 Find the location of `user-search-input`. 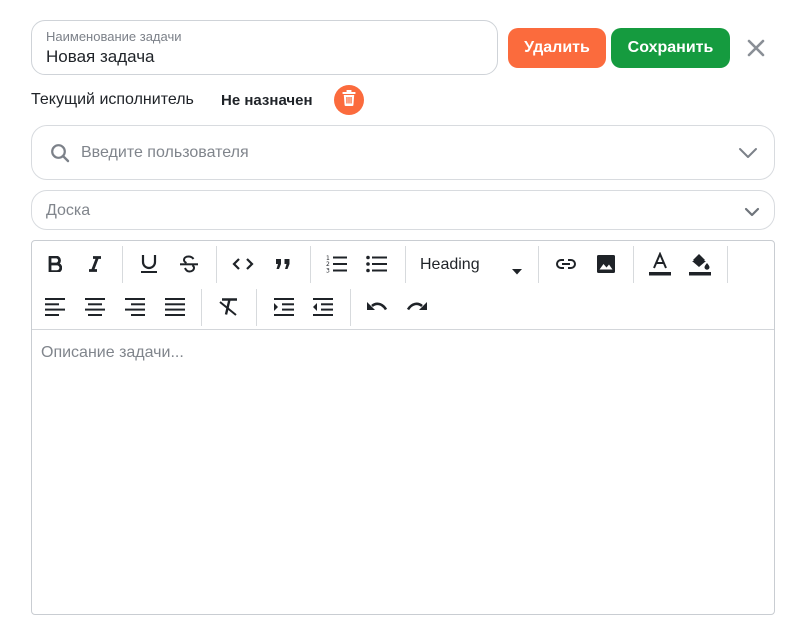

user-search-input is located at coordinates (391, 153).